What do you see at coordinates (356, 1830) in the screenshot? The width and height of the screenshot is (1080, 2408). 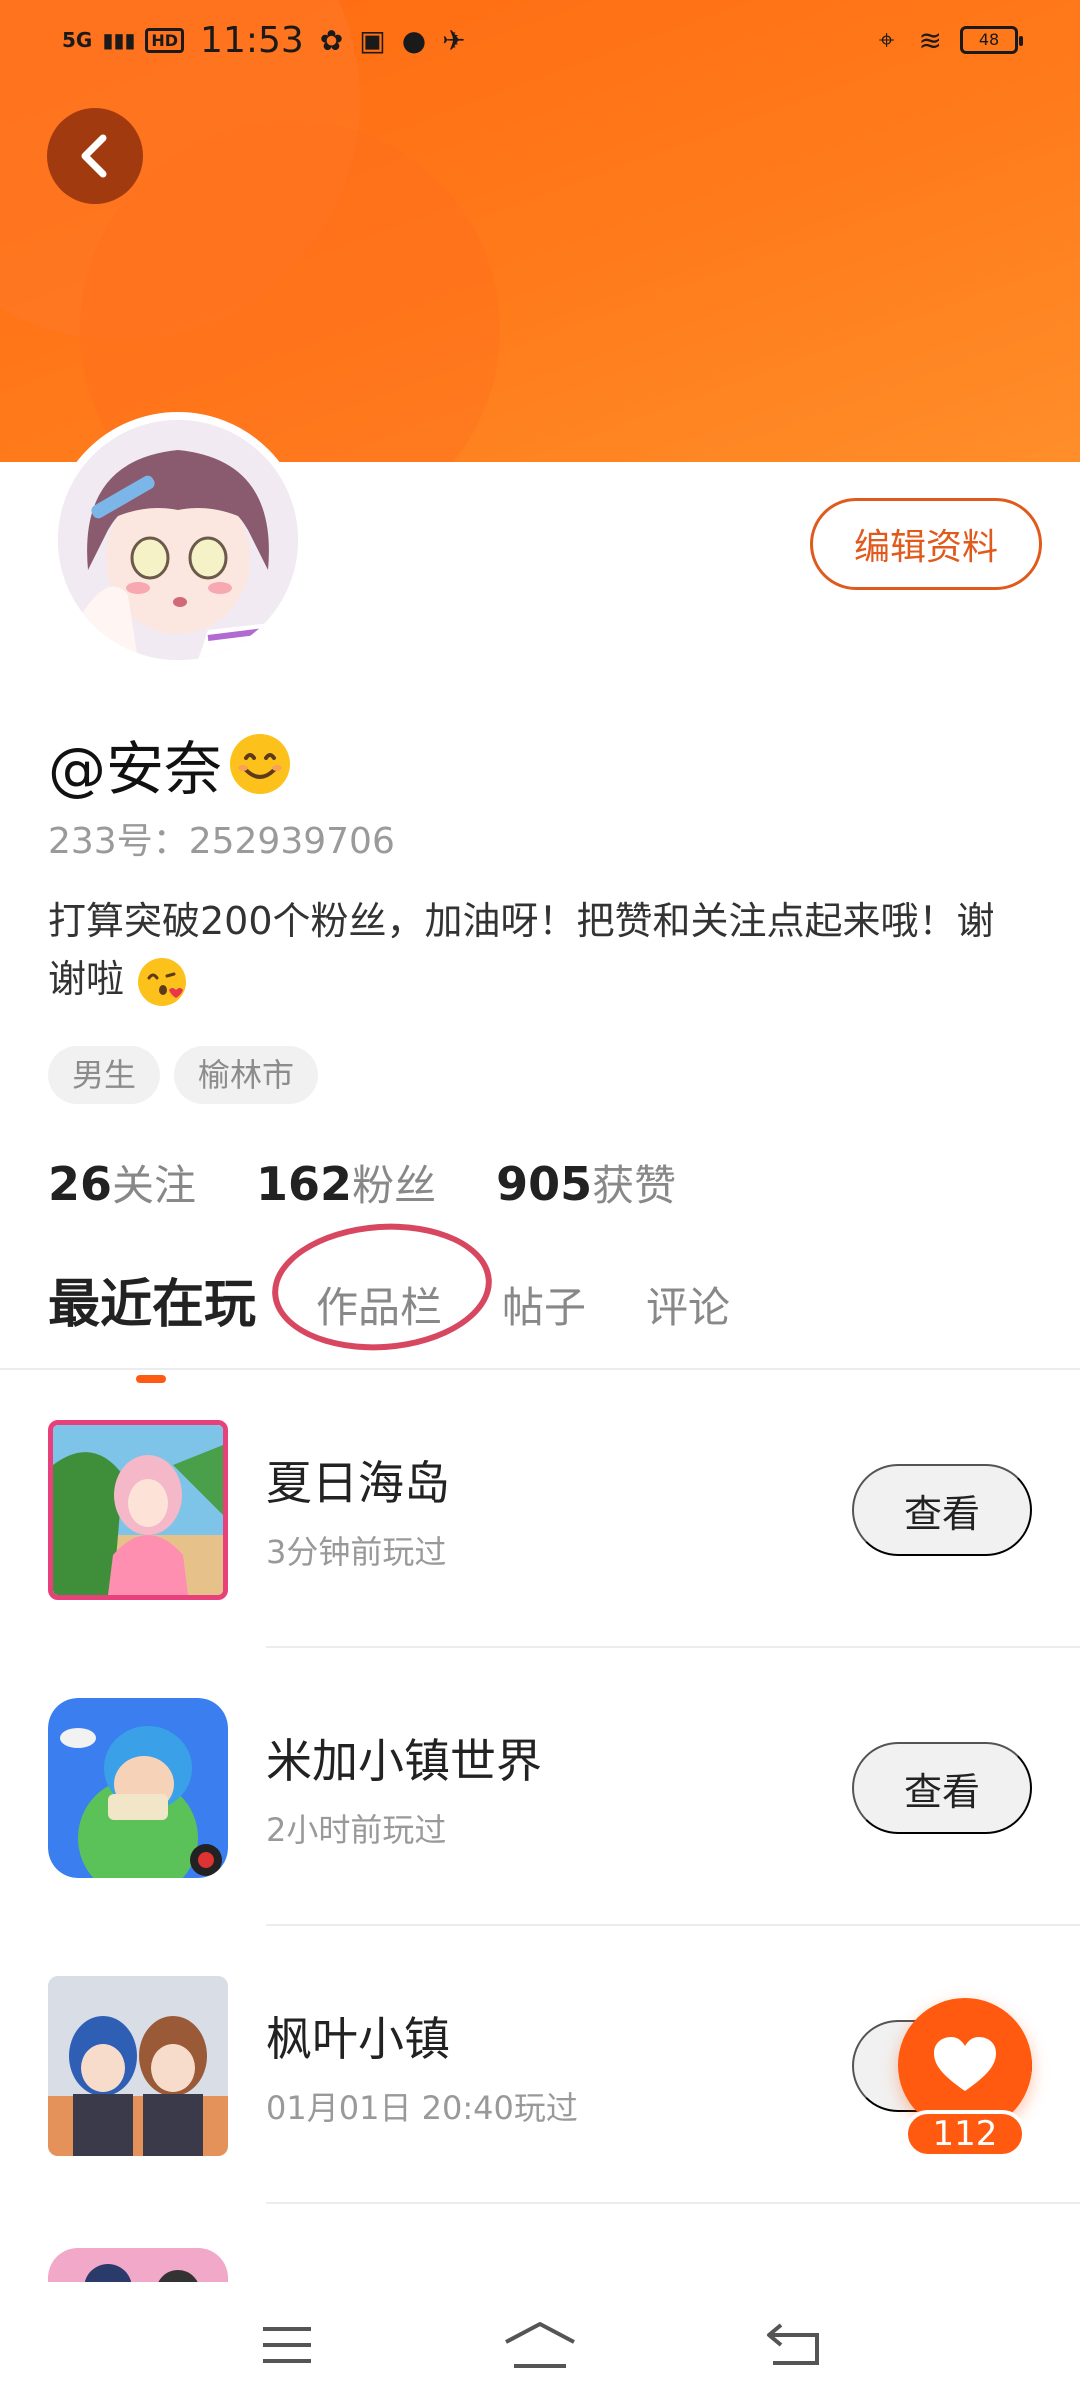 I see `game-last-played: 2小时前玩过` at bounding box center [356, 1830].